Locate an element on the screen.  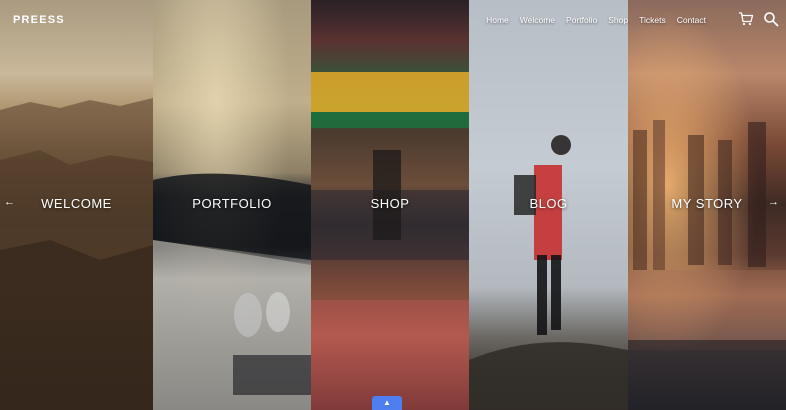
nav-item-contact: Contact is located at coordinates (691, 20).